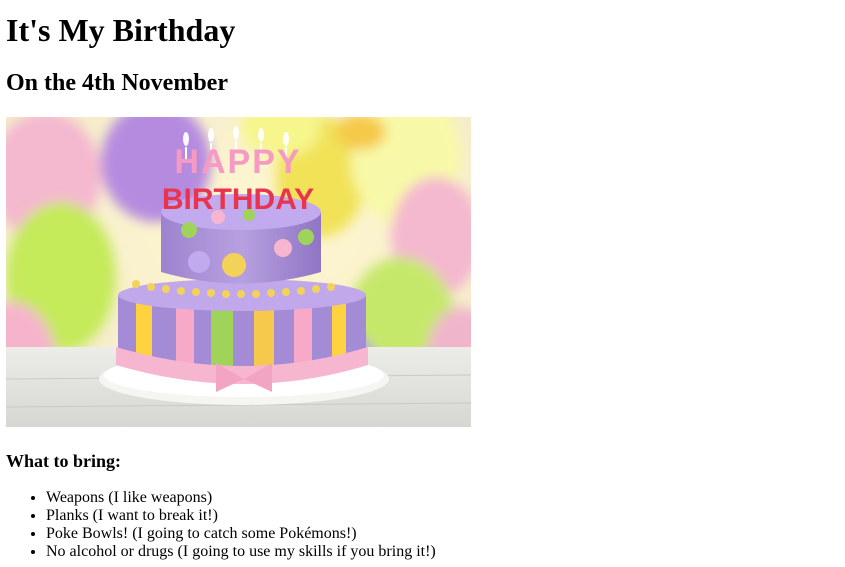 This screenshot has width=845, height=567. Describe the element at coordinates (241, 516) in the screenshot. I see `list-item: Planks (I want to break it!)` at that location.